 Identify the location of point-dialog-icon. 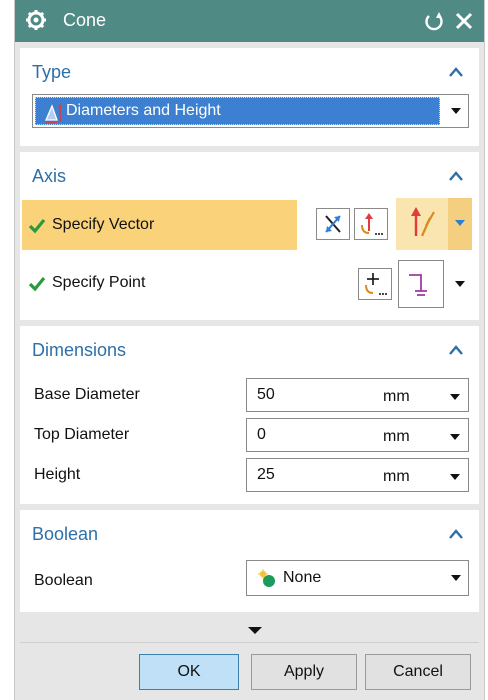
(376, 284).